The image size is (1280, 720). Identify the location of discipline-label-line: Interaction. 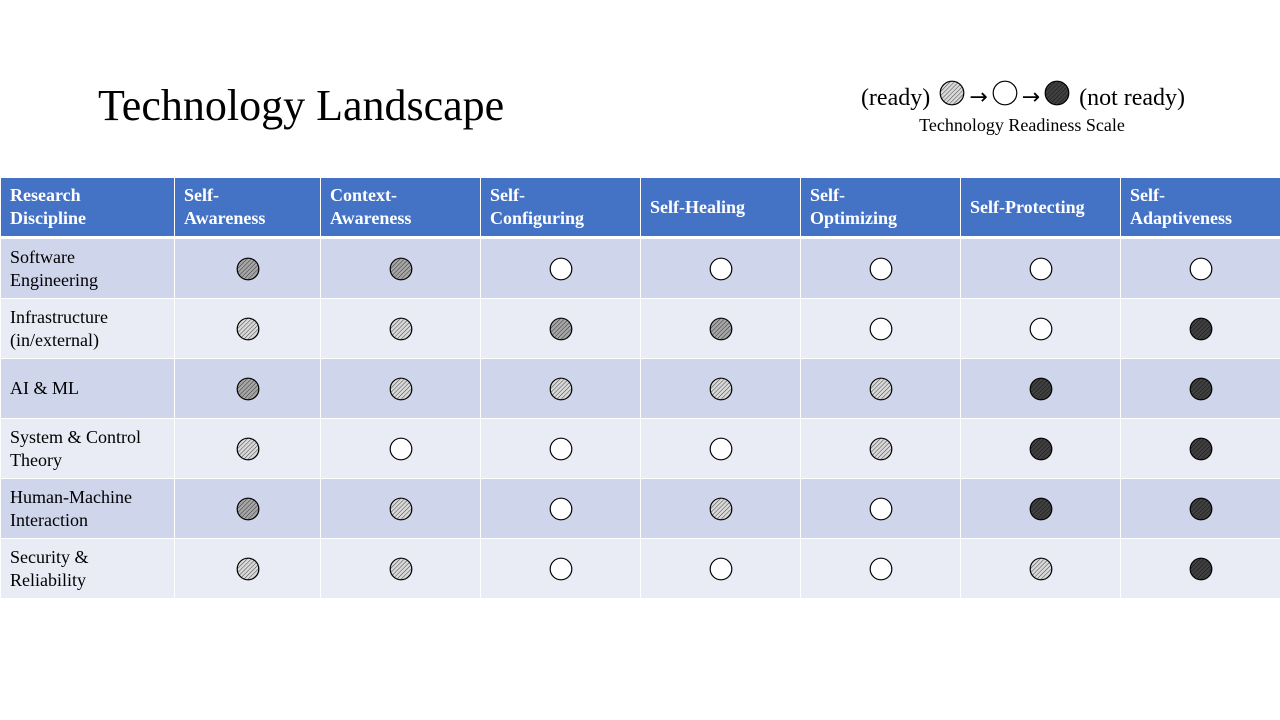
(49, 519).